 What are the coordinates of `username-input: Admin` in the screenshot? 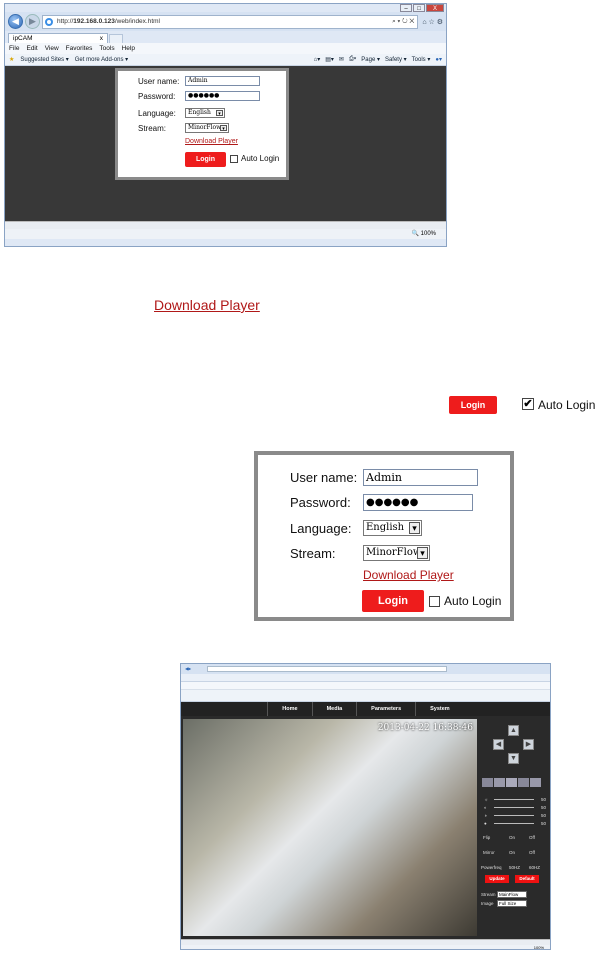 It's located at (222, 81).